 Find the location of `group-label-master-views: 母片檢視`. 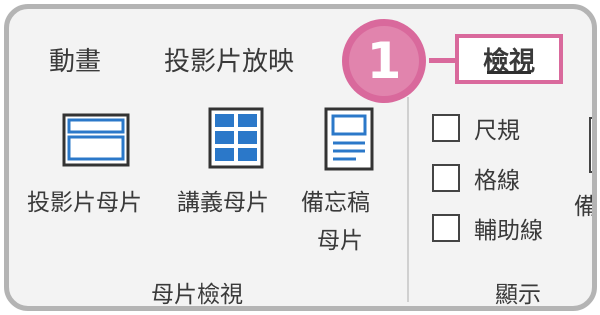

group-label-master-views: 母片檢視 is located at coordinates (197, 295).